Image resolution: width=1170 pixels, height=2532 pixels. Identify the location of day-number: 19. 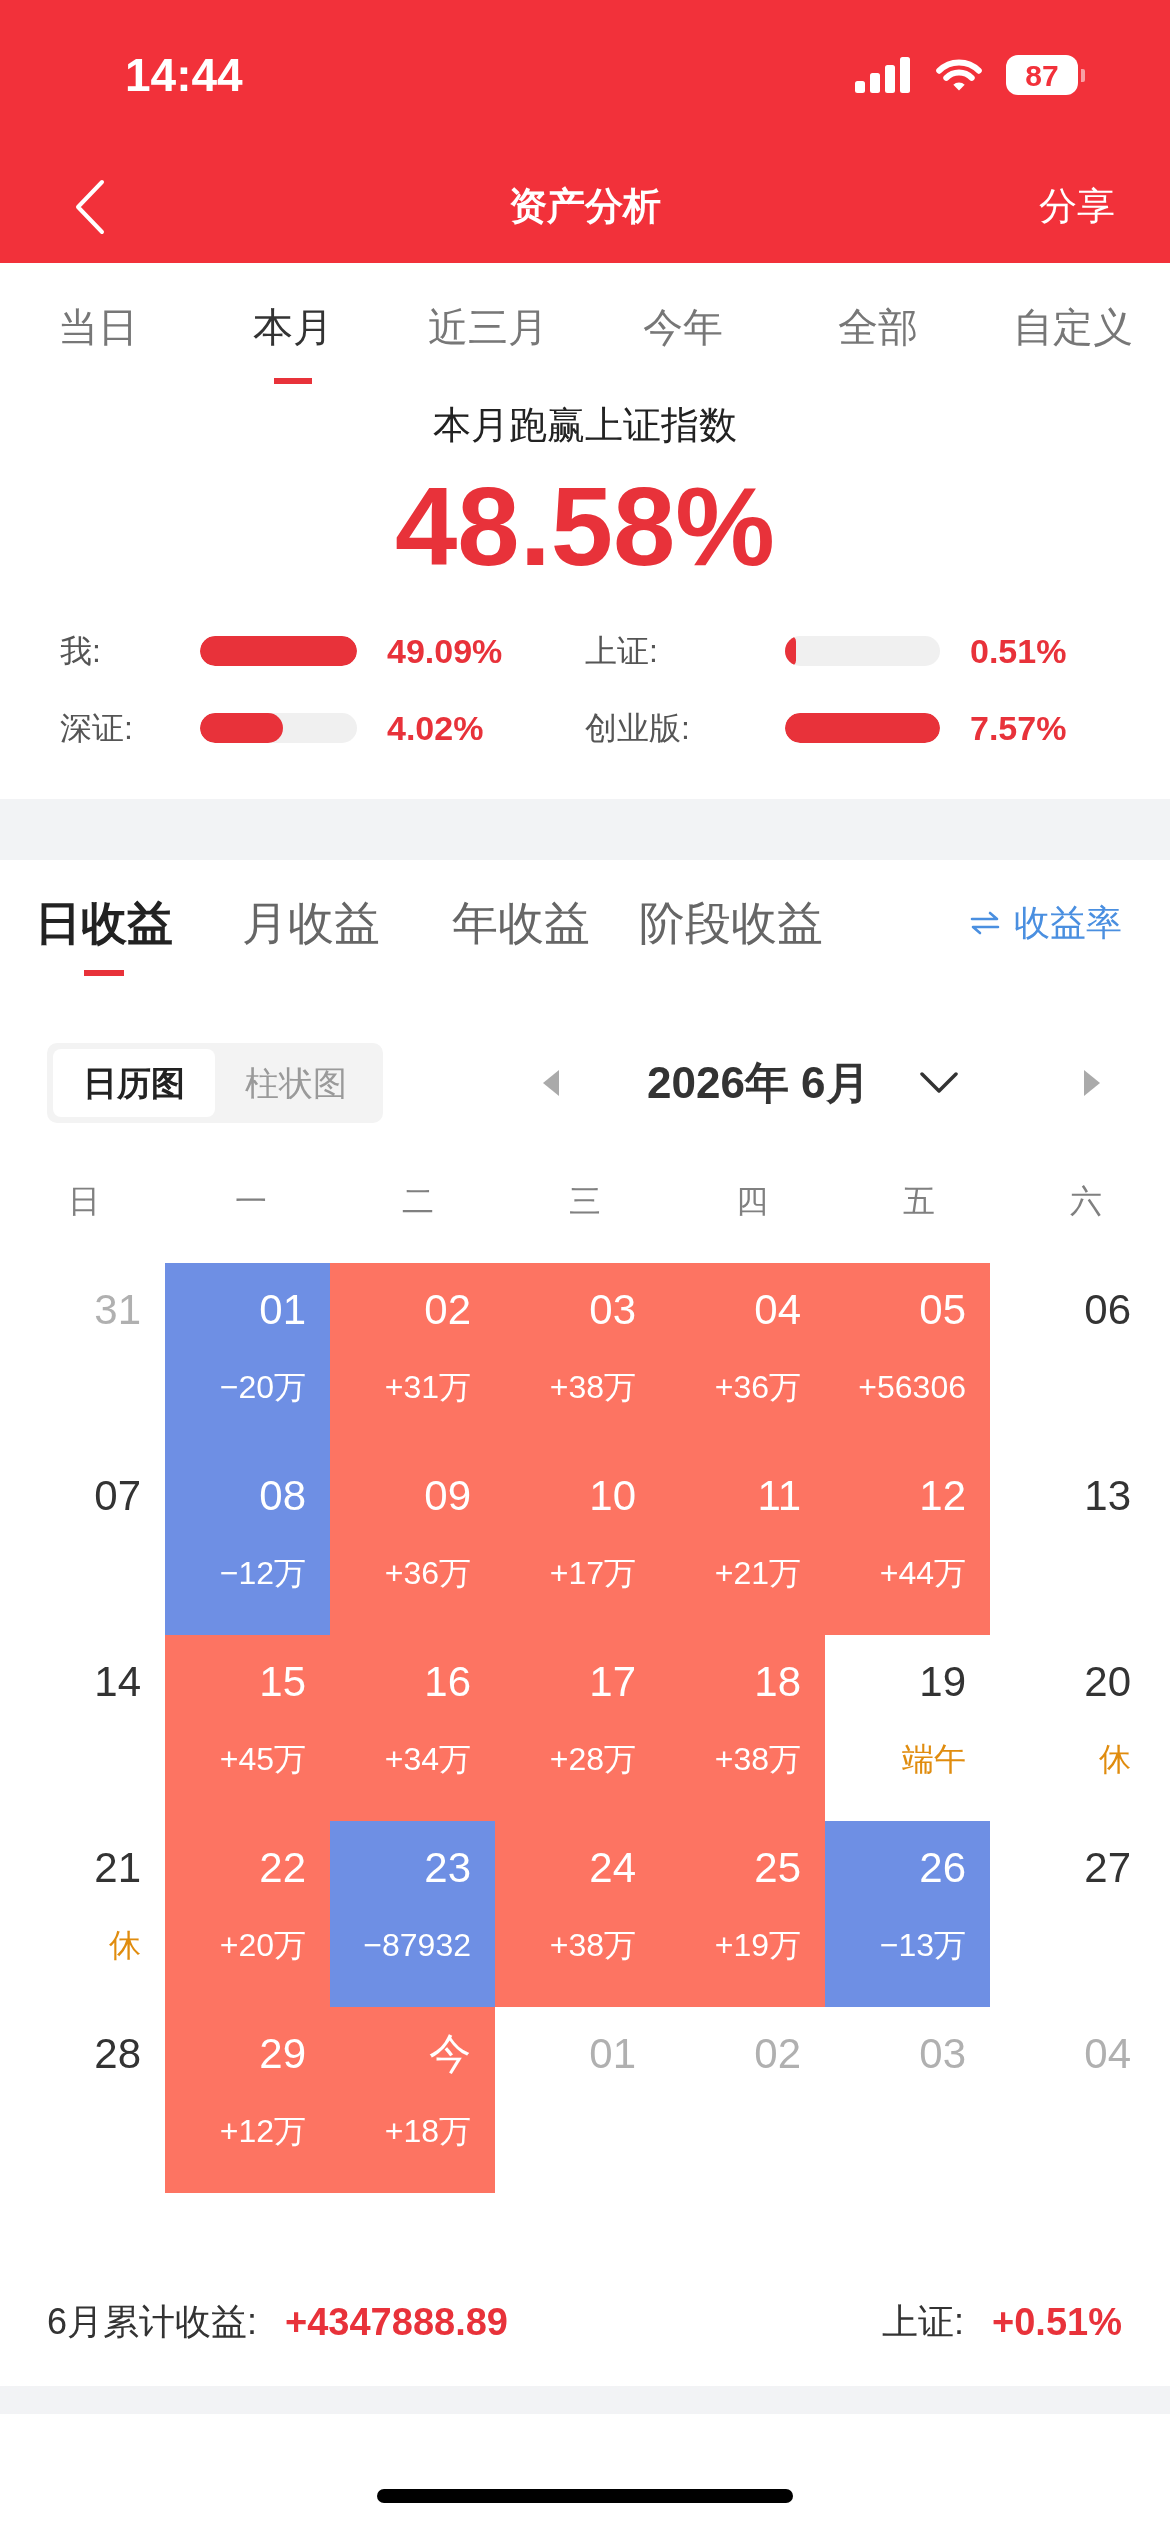
(942, 1682).